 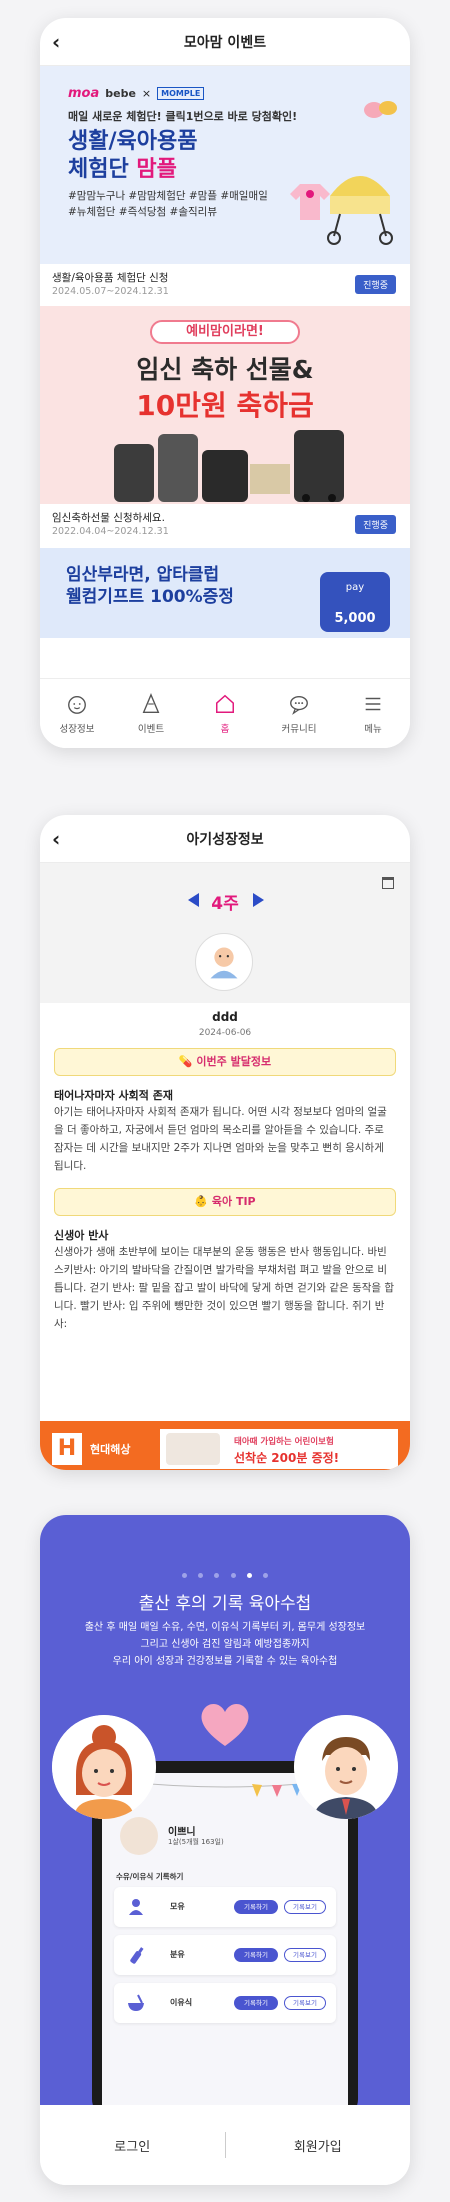 What do you see at coordinates (225, 2003) in the screenshot?
I see `log-item-babyfood: 이유식 기록하기 기록보기` at bounding box center [225, 2003].